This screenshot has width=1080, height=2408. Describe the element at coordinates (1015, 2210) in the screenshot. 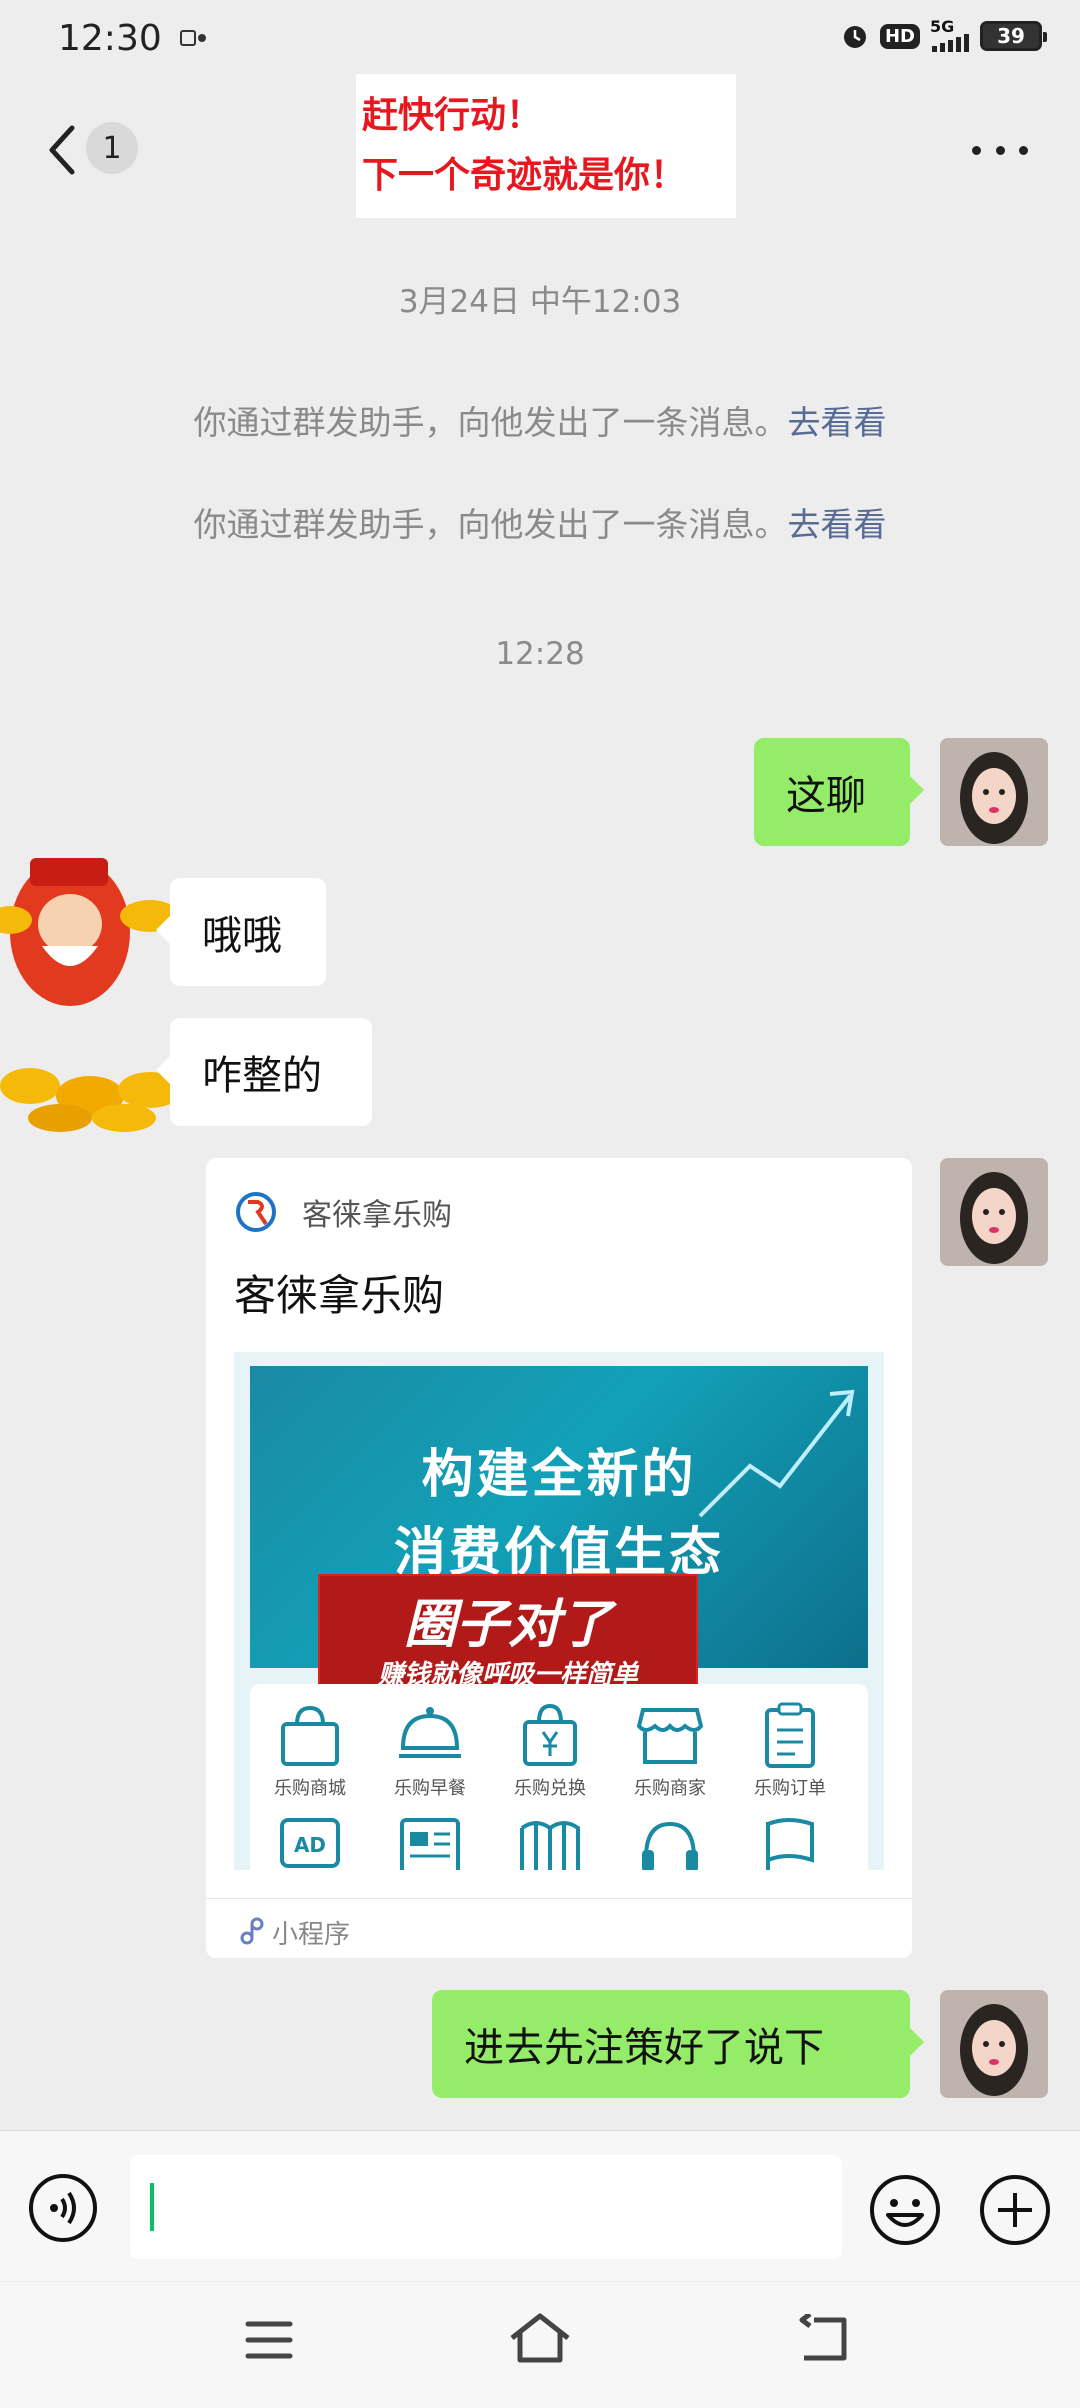

I see `plus-icon` at that location.